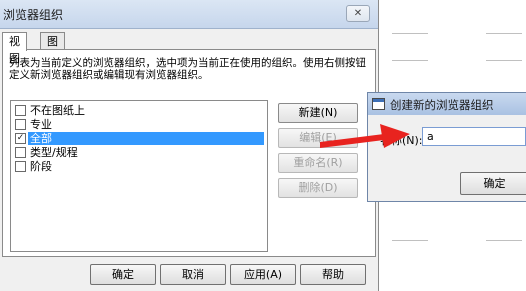 This screenshot has width=526, height=291. I want to click on delete-button: 删除(D), so click(318, 188).